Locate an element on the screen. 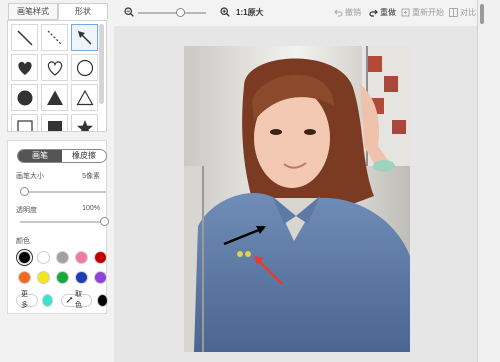 The width and height of the screenshot is (500, 362). shape-palette is located at coordinates (57, 76).